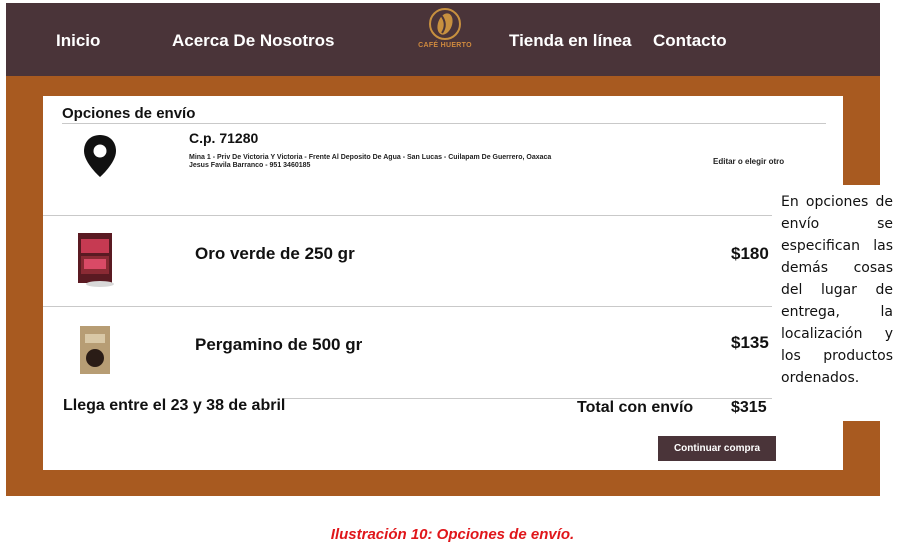 The height and width of the screenshot is (552, 905). I want to click on nav-inicio: Inicio, so click(78, 41).